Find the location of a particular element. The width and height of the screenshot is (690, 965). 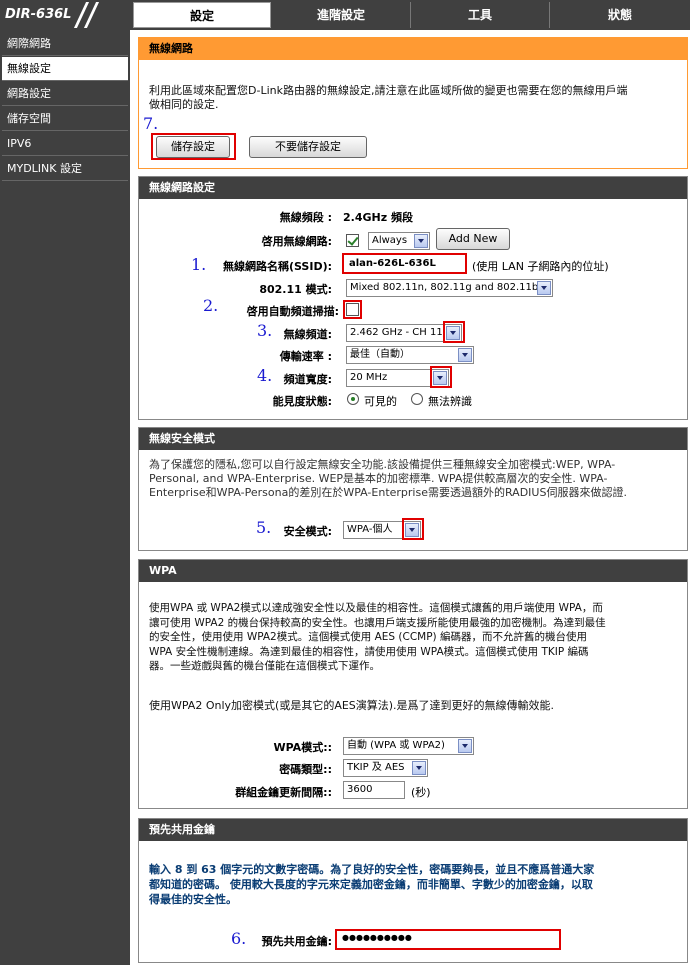

top-navigation-bar: DIR-636L 設定 進階設定 工具 狀態 is located at coordinates (345, 15).